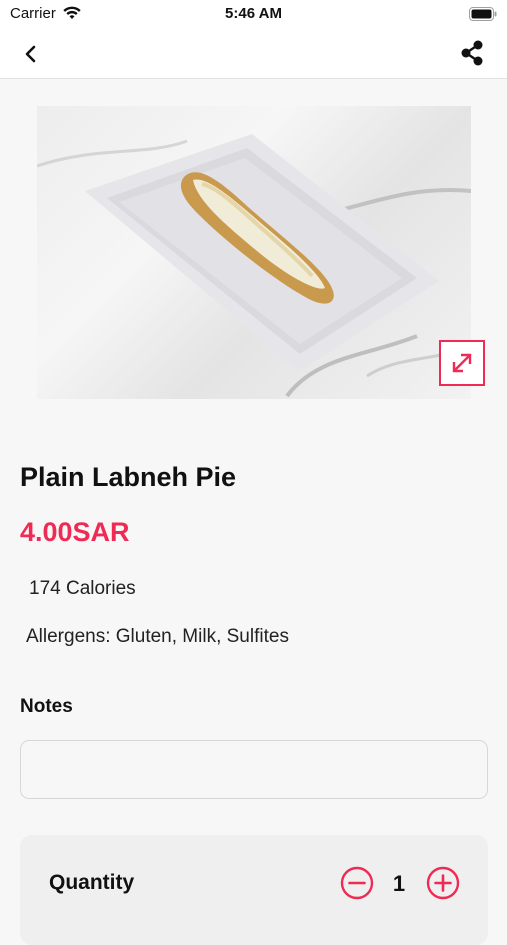 This screenshot has width=507, height=945. What do you see at coordinates (399, 883) in the screenshot?
I see `quantity-value: 1` at bounding box center [399, 883].